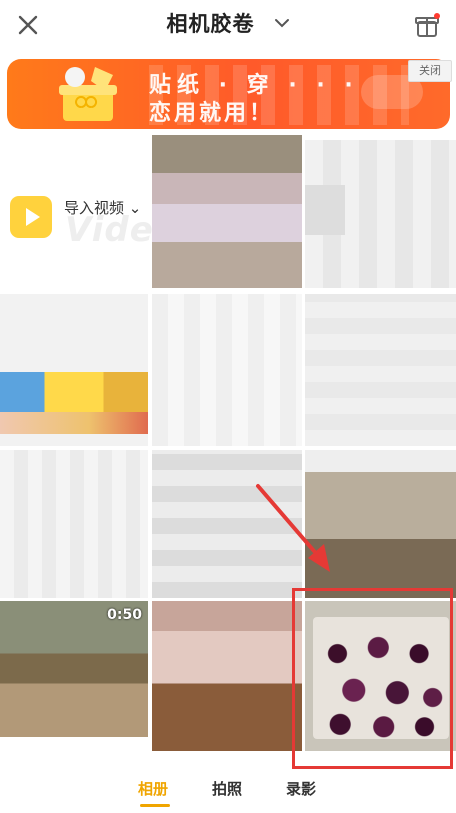 This screenshot has height=813, width=456. Describe the element at coordinates (89, 95) in the screenshot. I see `gift-box-illustration` at that location.